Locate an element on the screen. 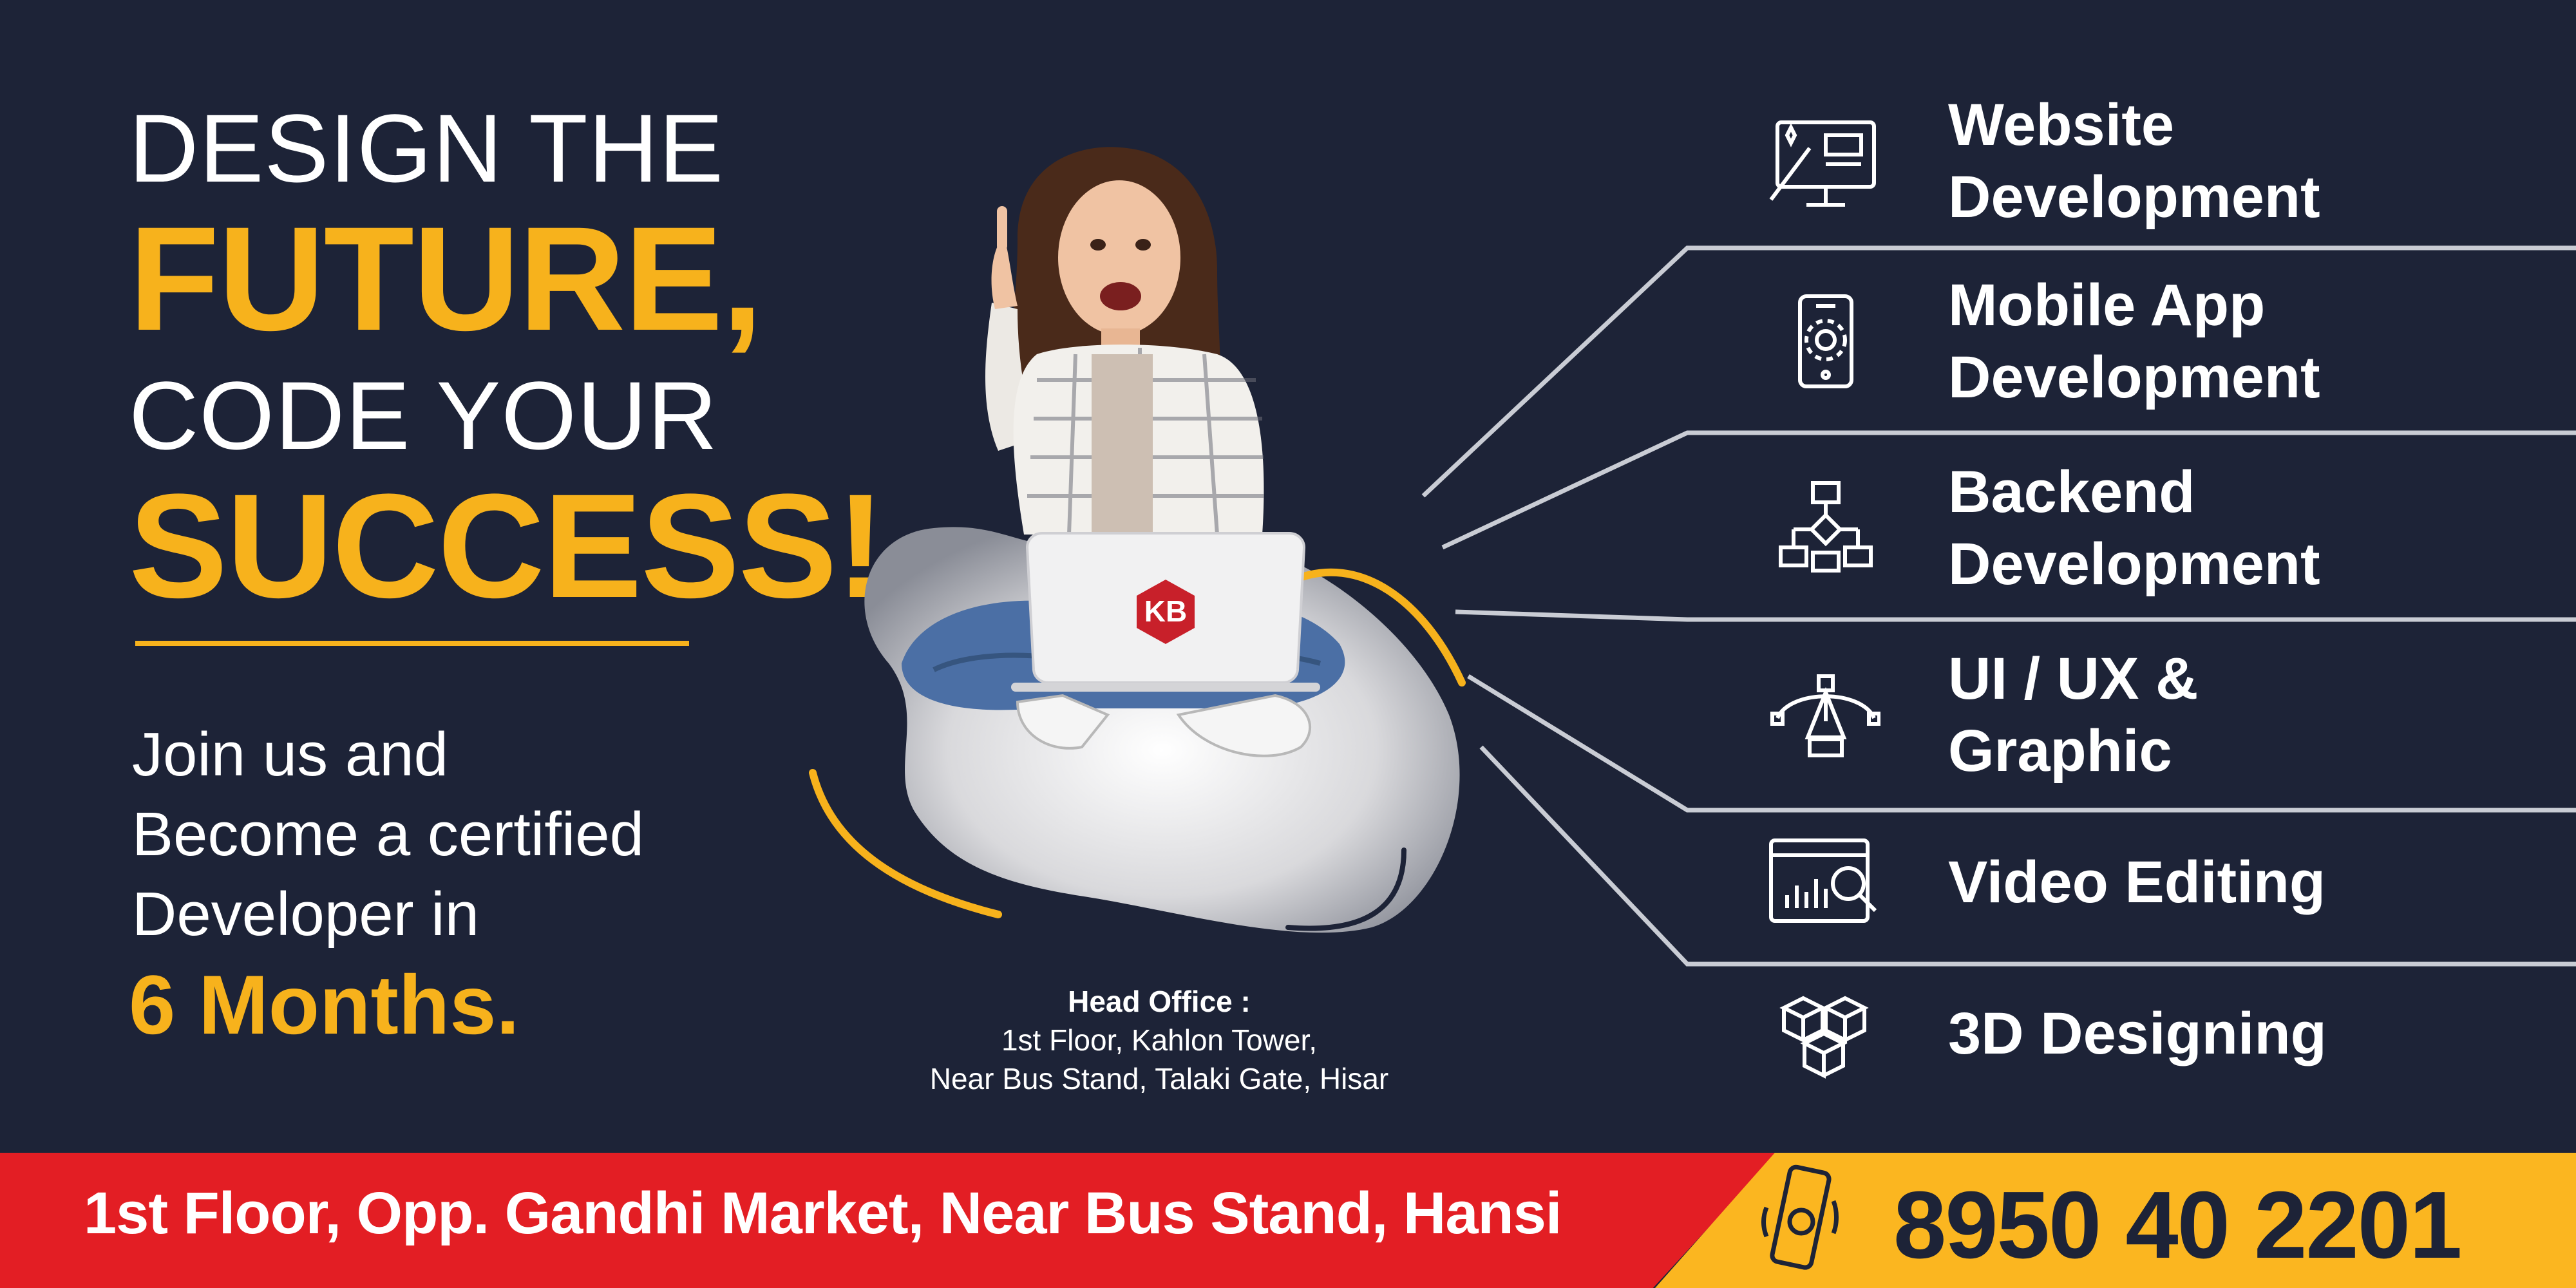 The width and height of the screenshot is (2576, 1288). service-item-backend-development: Backend Development is located at coordinates (2087, 528).